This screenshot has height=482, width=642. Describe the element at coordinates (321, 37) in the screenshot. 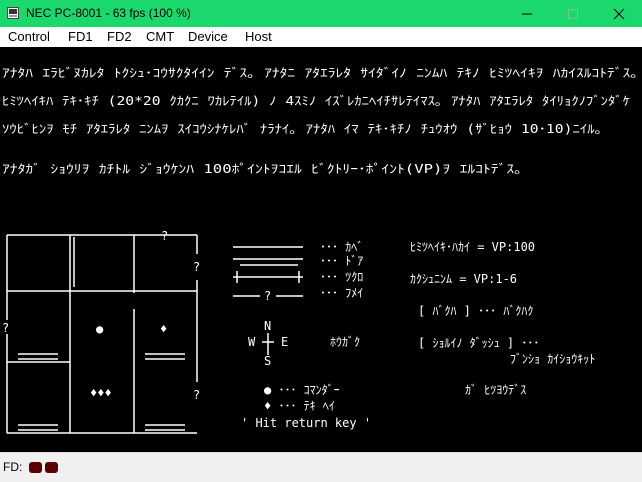

I see `menu-bar: Control FD1 FD2 CMT Device Host` at that location.